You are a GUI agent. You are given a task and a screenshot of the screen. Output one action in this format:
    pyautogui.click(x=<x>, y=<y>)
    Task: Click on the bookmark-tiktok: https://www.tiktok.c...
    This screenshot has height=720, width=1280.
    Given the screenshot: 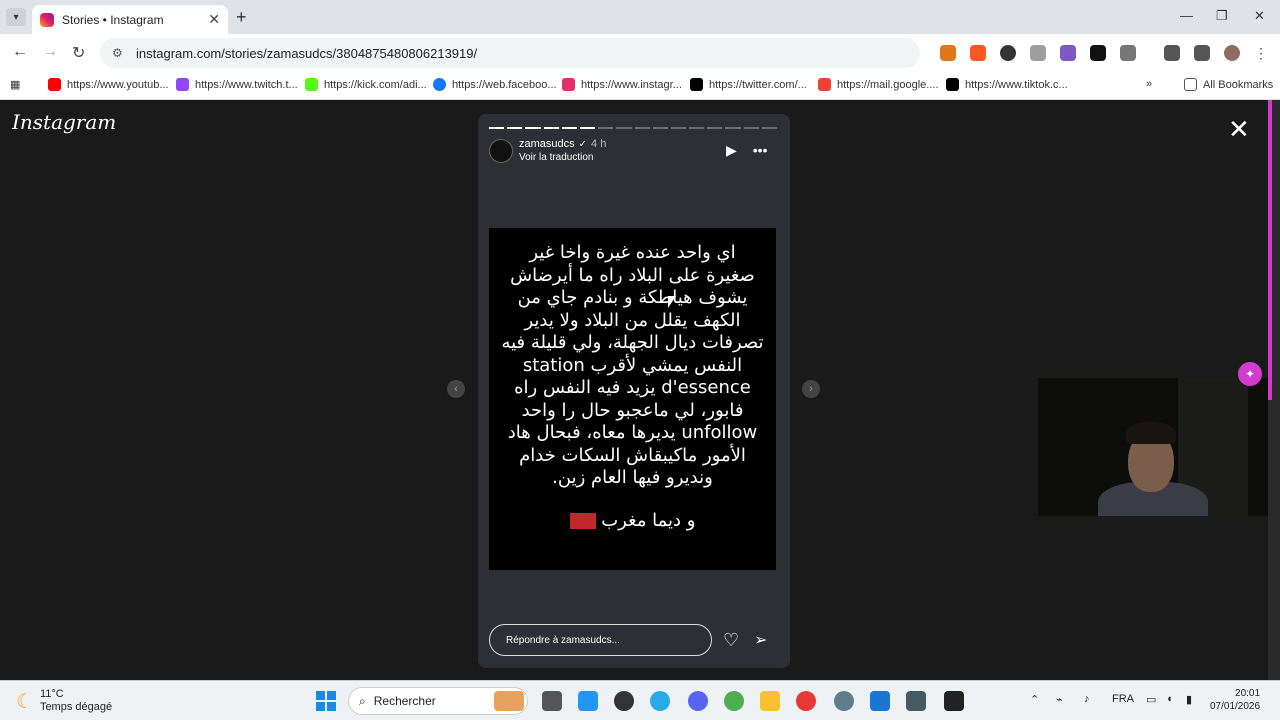 What is the action you would take?
    pyautogui.click(x=1007, y=84)
    